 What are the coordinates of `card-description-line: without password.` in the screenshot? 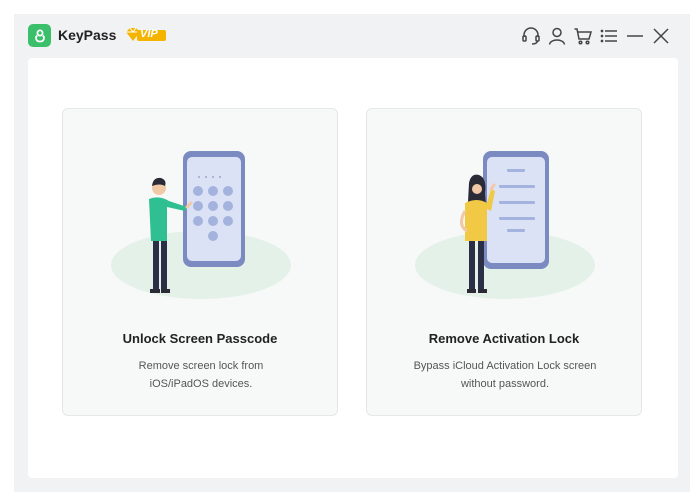 It's located at (505, 384).